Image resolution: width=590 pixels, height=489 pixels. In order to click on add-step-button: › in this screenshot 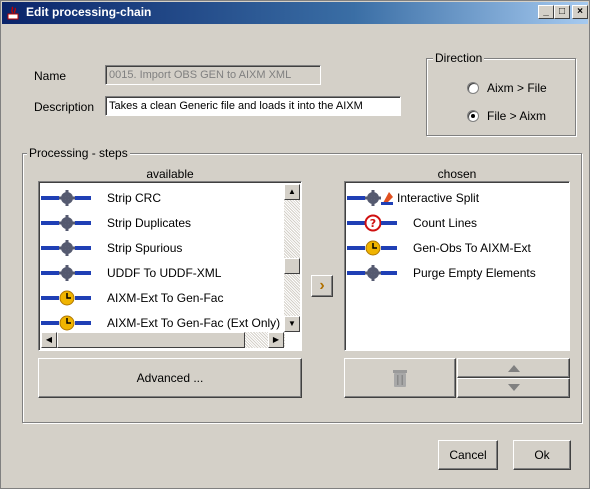, I will do `click(322, 286)`.